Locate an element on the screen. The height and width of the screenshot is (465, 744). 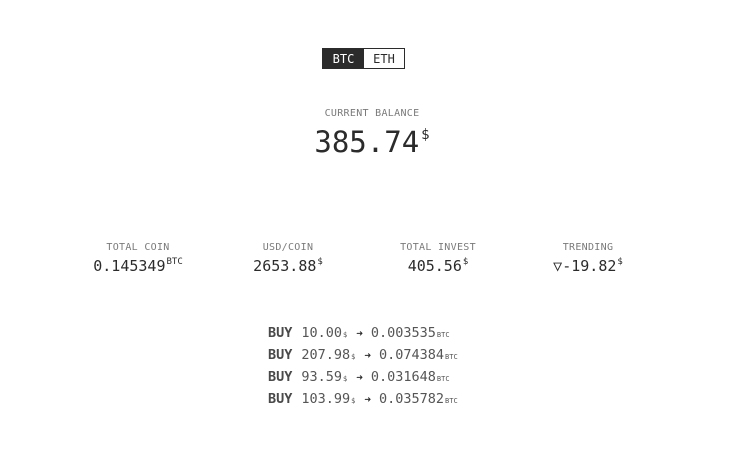
stat-total-invest-amount: 405.56 is located at coordinates (434, 266).